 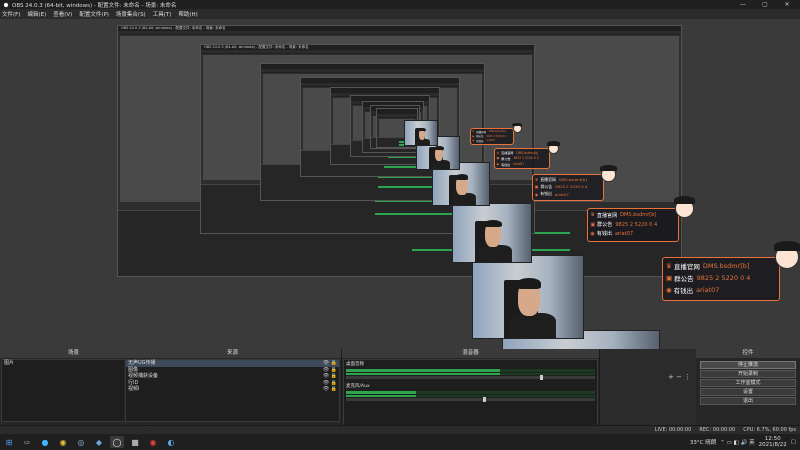 What do you see at coordinates (470, 353) in the screenshot?
I see `mixer-title: 混音器` at bounding box center [470, 353].